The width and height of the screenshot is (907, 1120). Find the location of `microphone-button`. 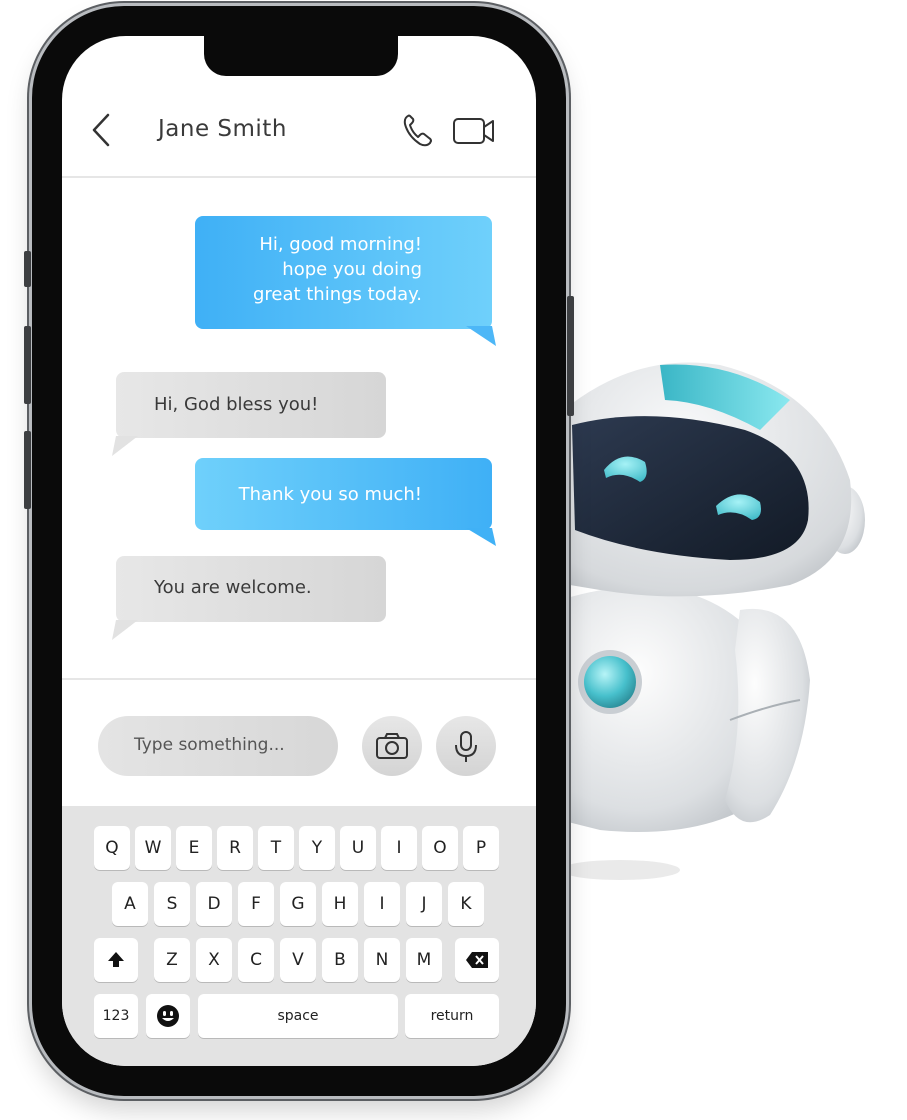

microphone-button is located at coordinates (466, 746).